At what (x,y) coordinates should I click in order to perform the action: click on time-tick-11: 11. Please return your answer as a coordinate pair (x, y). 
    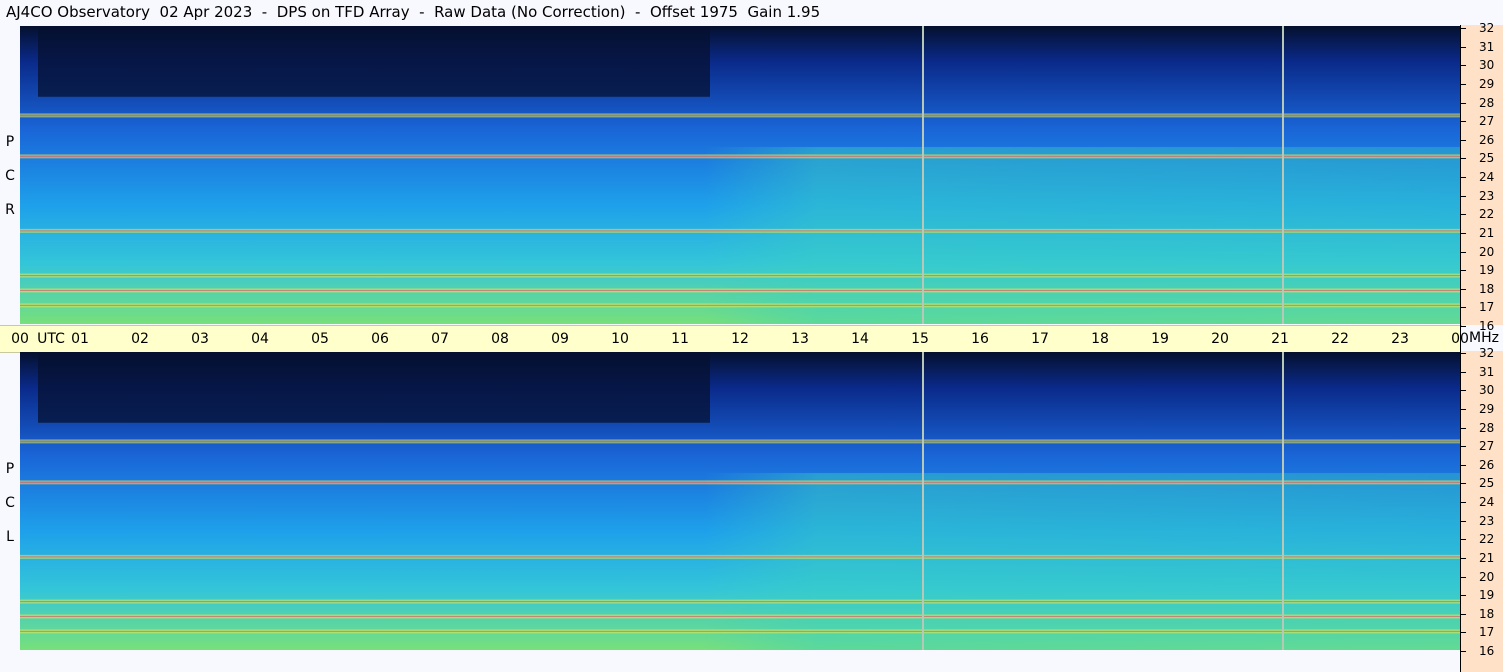
    Looking at the image, I should click on (680, 339).